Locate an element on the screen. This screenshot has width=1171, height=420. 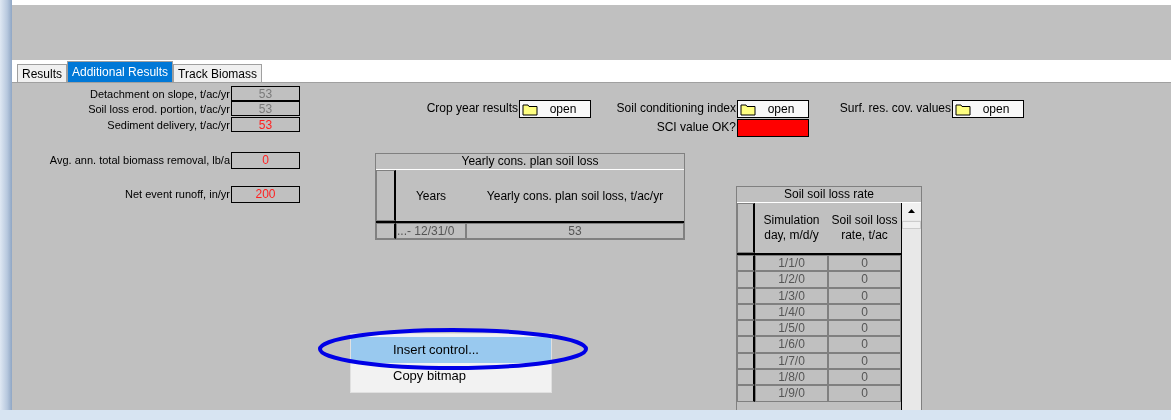
table-cell: 1/5/0 is located at coordinates (791, 328).